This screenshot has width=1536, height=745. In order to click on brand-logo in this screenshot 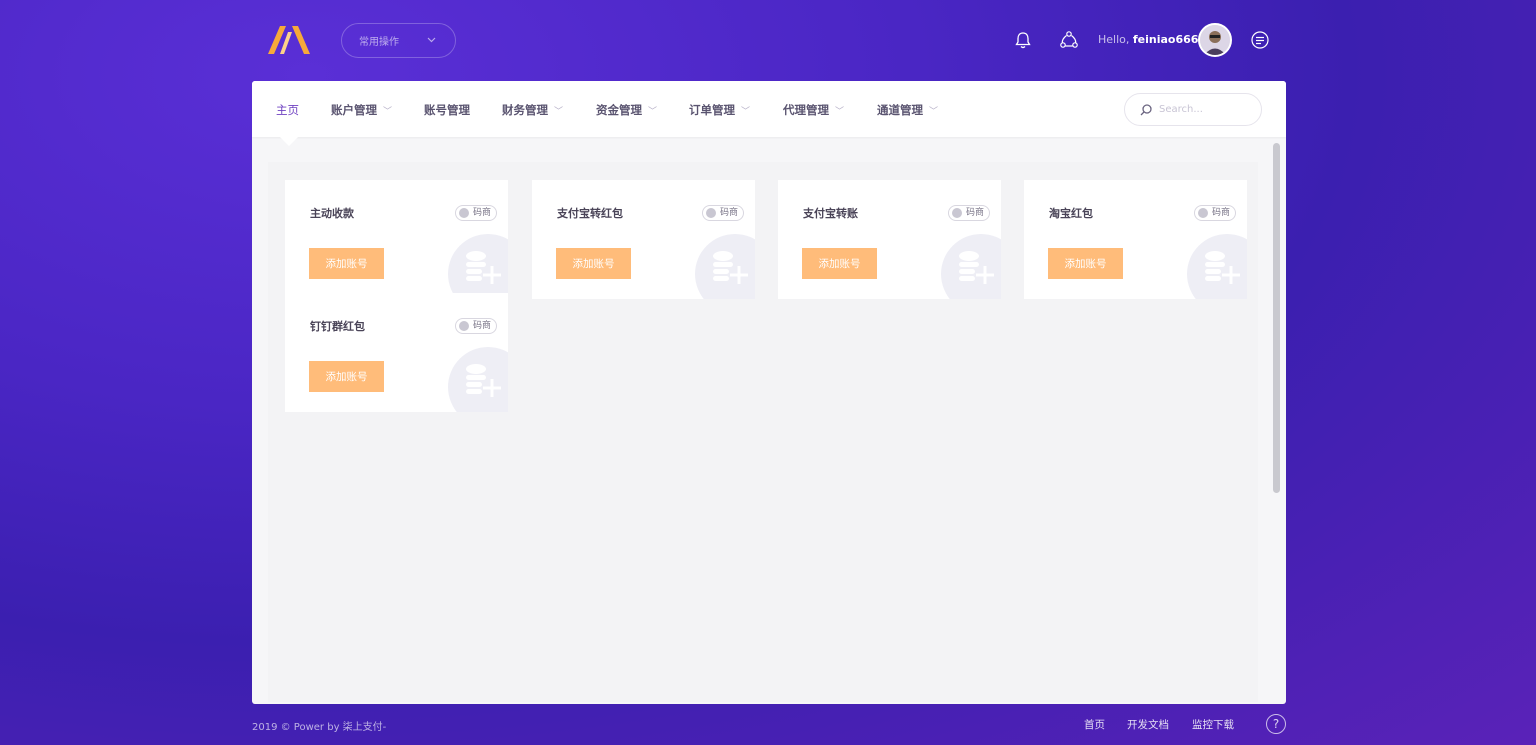, I will do `click(289, 40)`.